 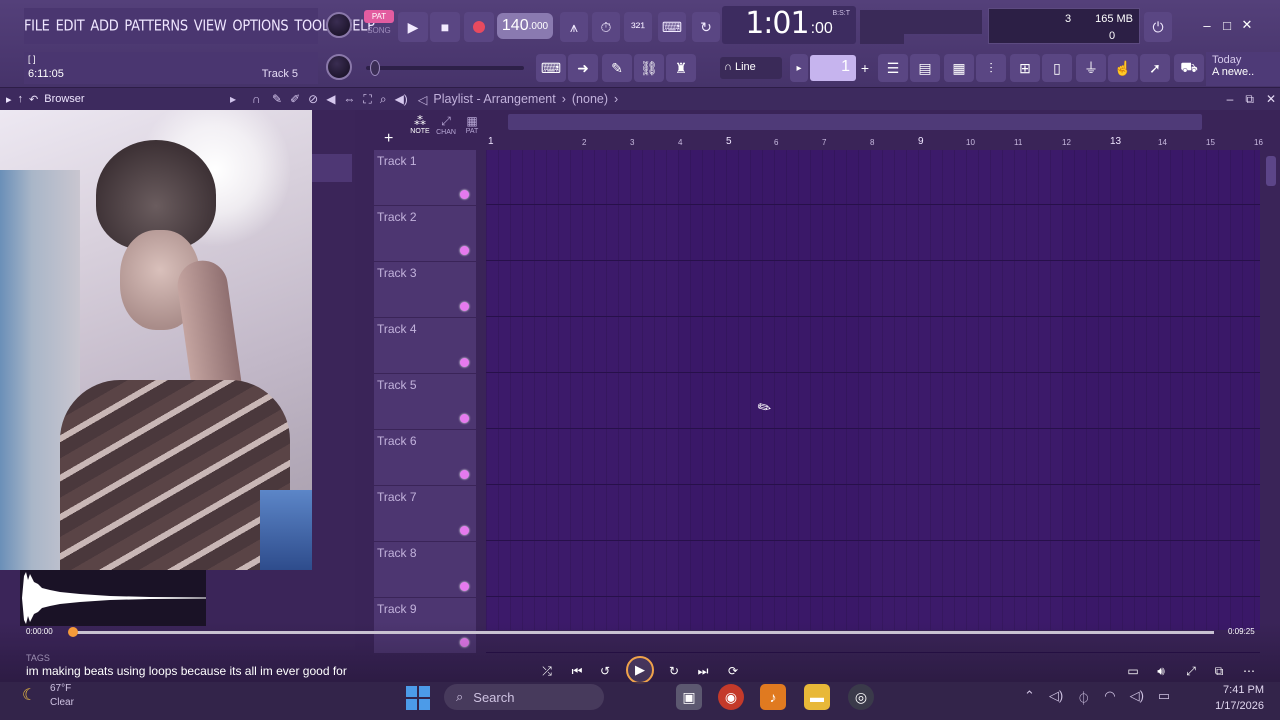 What do you see at coordinates (1158, 27) in the screenshot?
I see `panic-button: ⏻` at bounding box center [1158, 27].